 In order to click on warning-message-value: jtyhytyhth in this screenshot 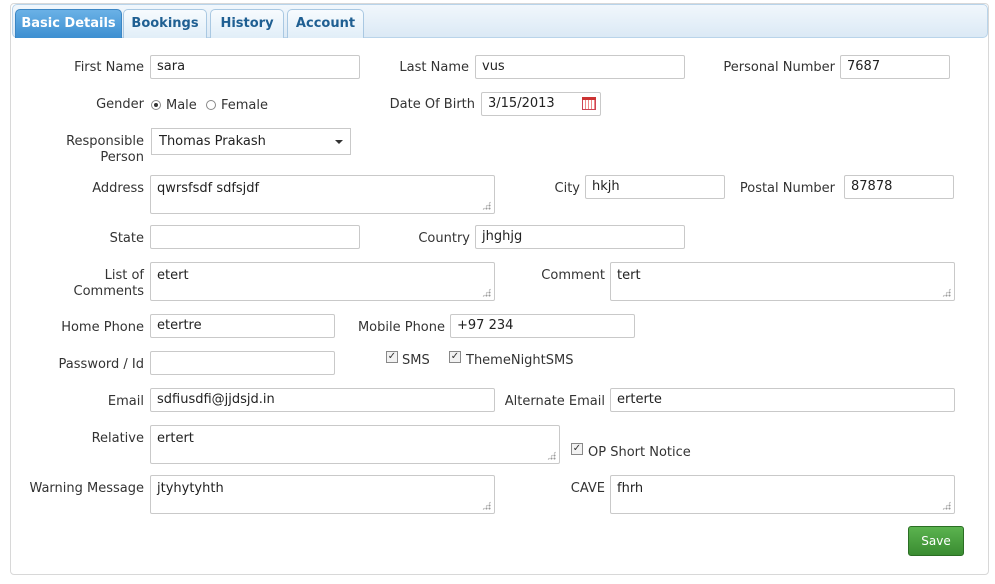, I will do `click(190, 488)`.